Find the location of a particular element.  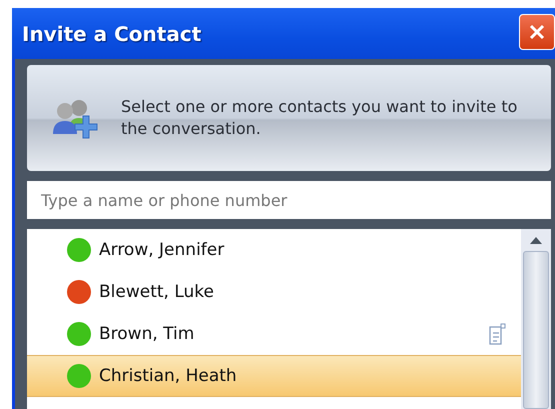

contact-name: Brown, Tim is located at coordinates (147, 334).